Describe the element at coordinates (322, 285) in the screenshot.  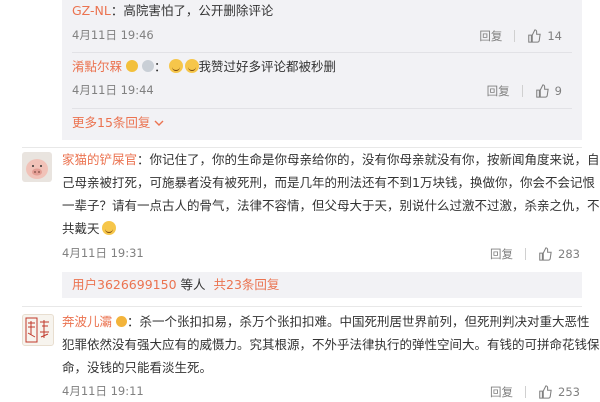
I see `reply-summary-bar: 用户3626699150 等人 共23条回复` at that location.